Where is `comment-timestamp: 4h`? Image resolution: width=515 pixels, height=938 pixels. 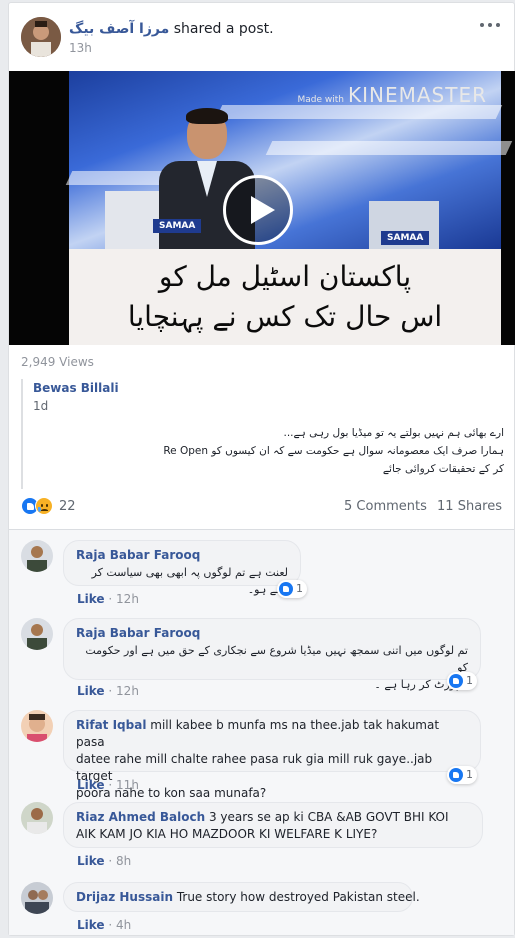 comment-timestamp: 4h is located at coordinates (123, 925).